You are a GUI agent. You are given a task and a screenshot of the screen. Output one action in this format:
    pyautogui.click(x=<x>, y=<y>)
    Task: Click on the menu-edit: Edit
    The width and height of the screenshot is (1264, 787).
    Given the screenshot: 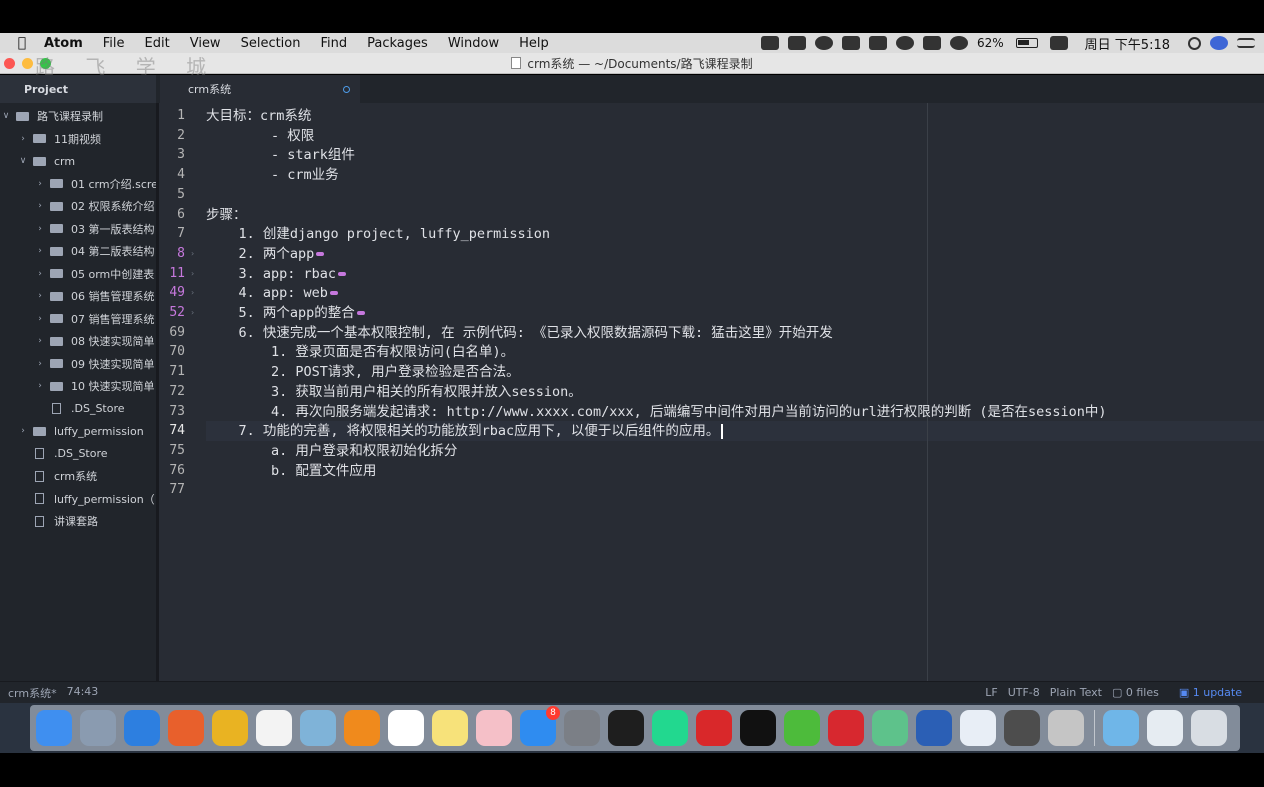 What is the action you would take?
    pyautogui.click(x=157, y=43)
    